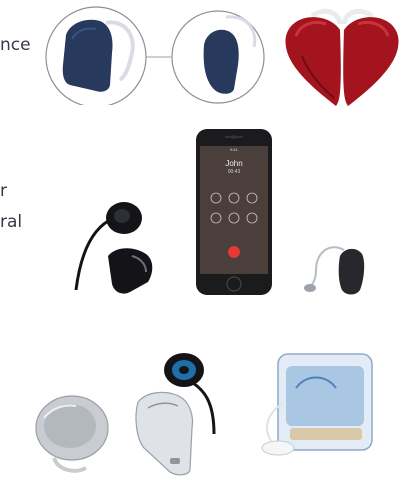 This screenshot has height=483, width=403. I want to click on cochlear-sound-processor, so click(114, 248).